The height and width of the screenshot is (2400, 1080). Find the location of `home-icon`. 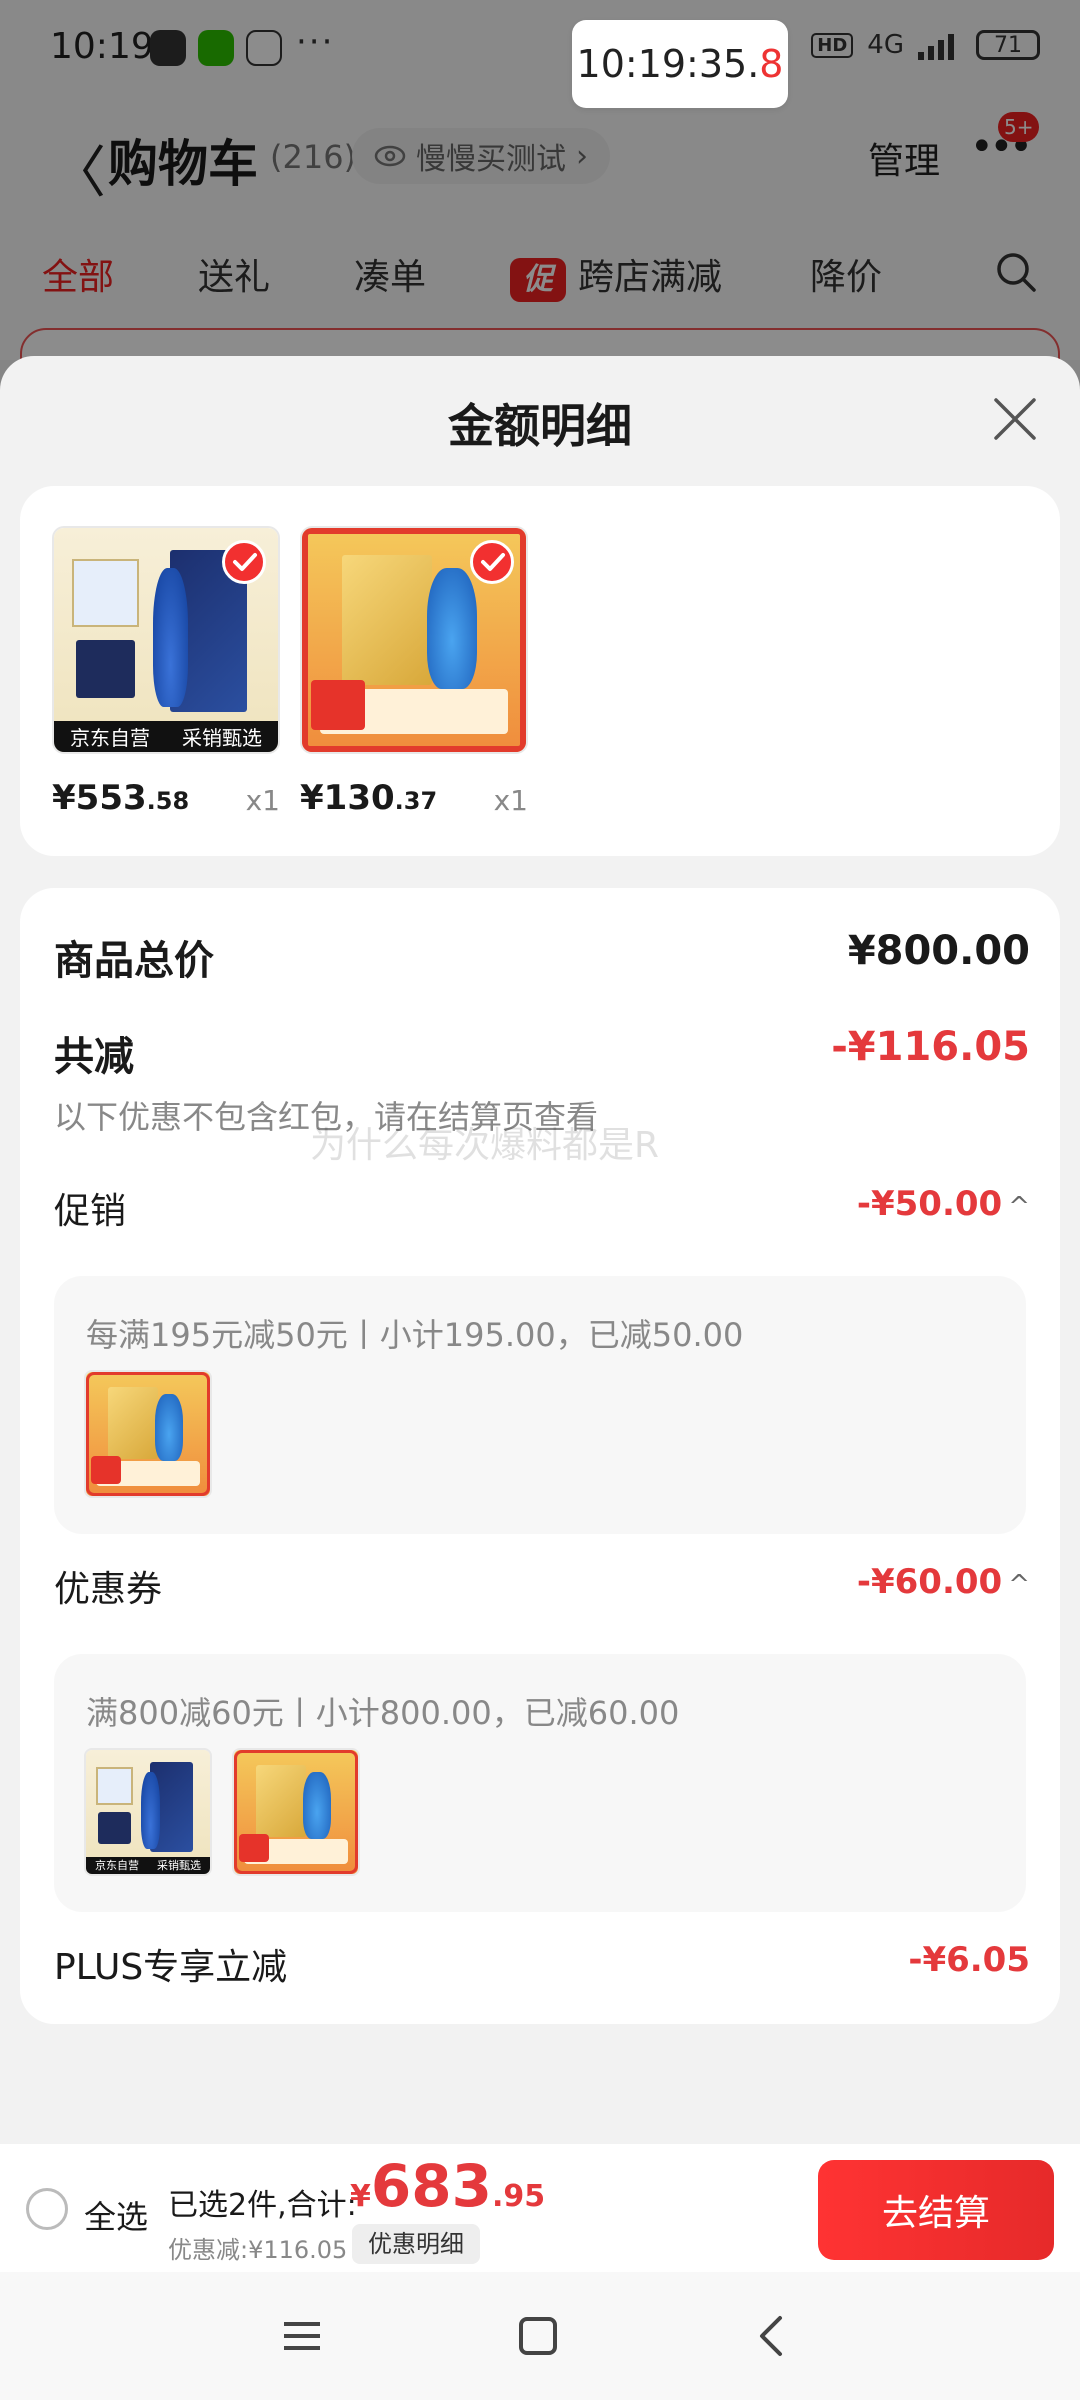

home-icon is located at coordinates (538, 2336).